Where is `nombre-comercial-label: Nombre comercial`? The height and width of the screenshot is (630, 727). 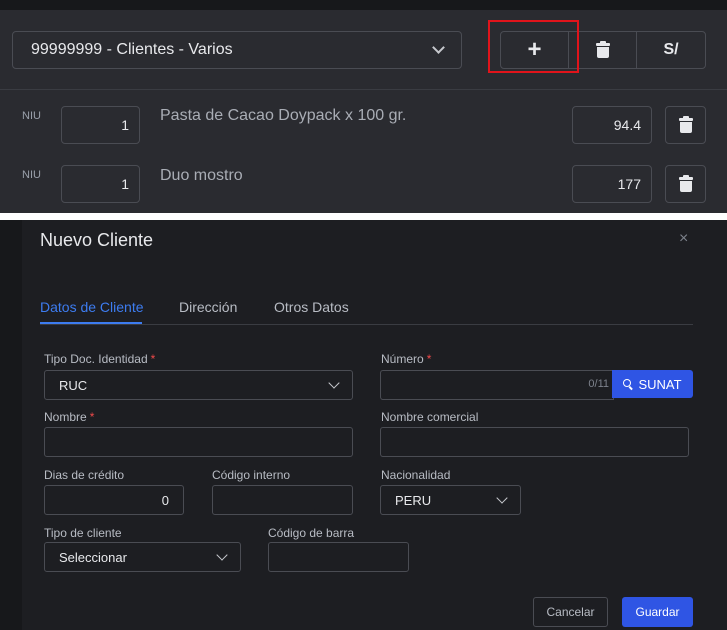
nombre-comercial-label: Nombre comercial is located at coordinates (430, 417).